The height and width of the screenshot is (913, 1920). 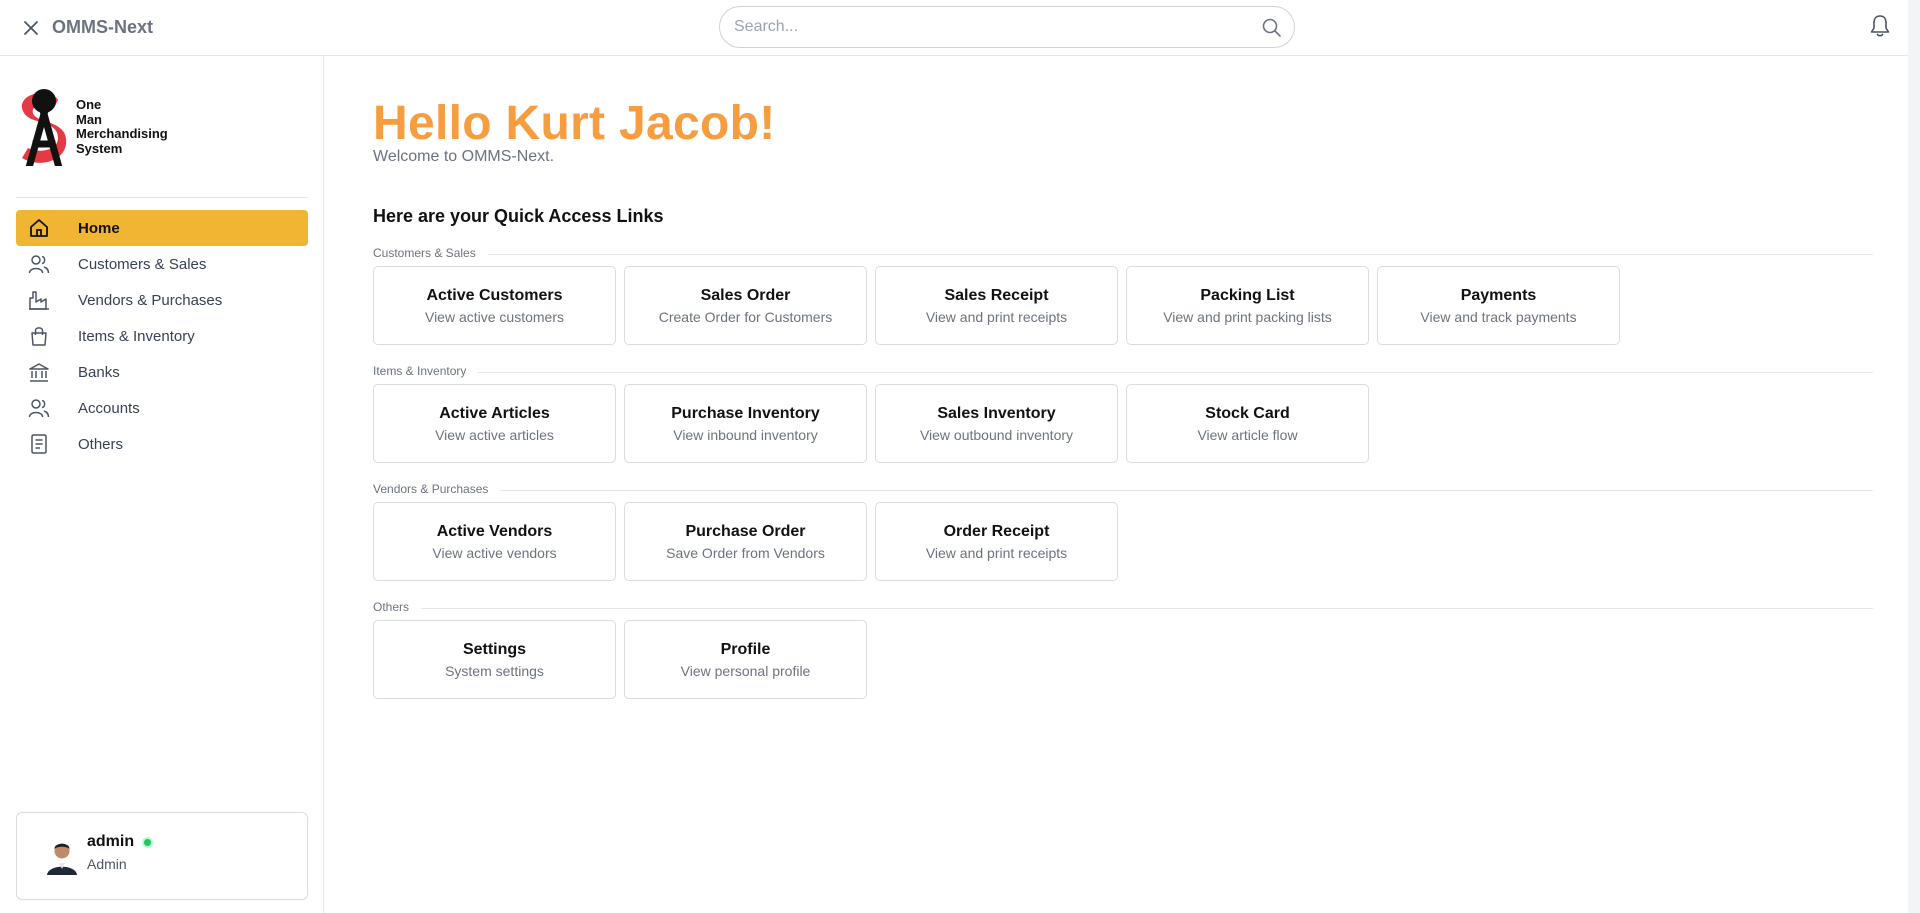 I want to click on card-title: Sales Receipt, so click(x=996, y=295).